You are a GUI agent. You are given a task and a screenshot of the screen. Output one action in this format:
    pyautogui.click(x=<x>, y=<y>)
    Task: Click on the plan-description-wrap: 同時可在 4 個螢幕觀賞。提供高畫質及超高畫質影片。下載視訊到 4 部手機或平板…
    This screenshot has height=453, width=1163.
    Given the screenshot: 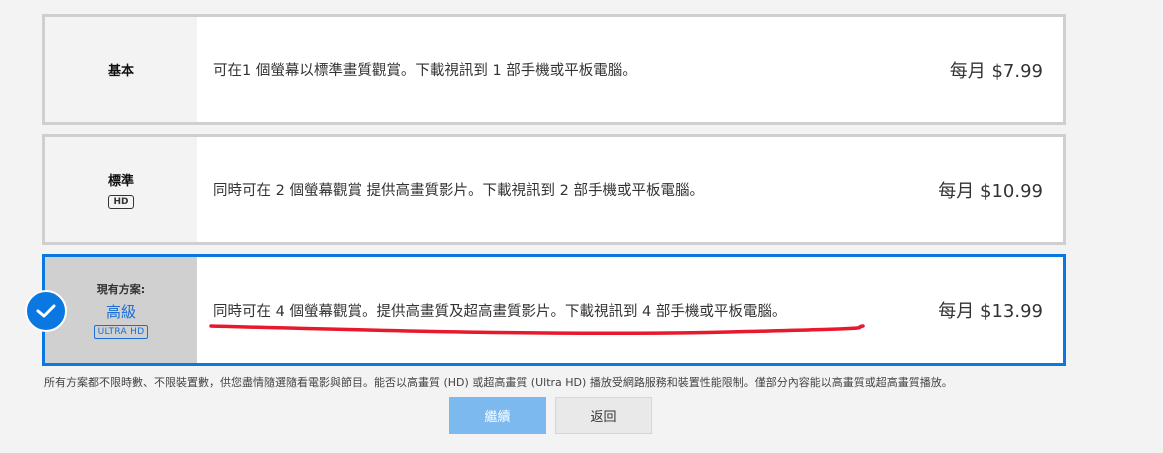 What is the action you would take?
    pyautogui.click(x=531, y=310)
    